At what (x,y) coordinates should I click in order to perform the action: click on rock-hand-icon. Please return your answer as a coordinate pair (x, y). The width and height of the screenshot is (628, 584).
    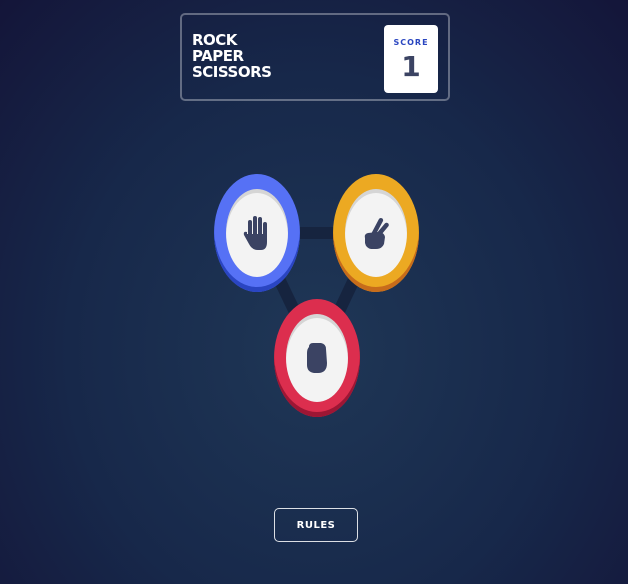
    Looking at the image, I should click on (317, 358).